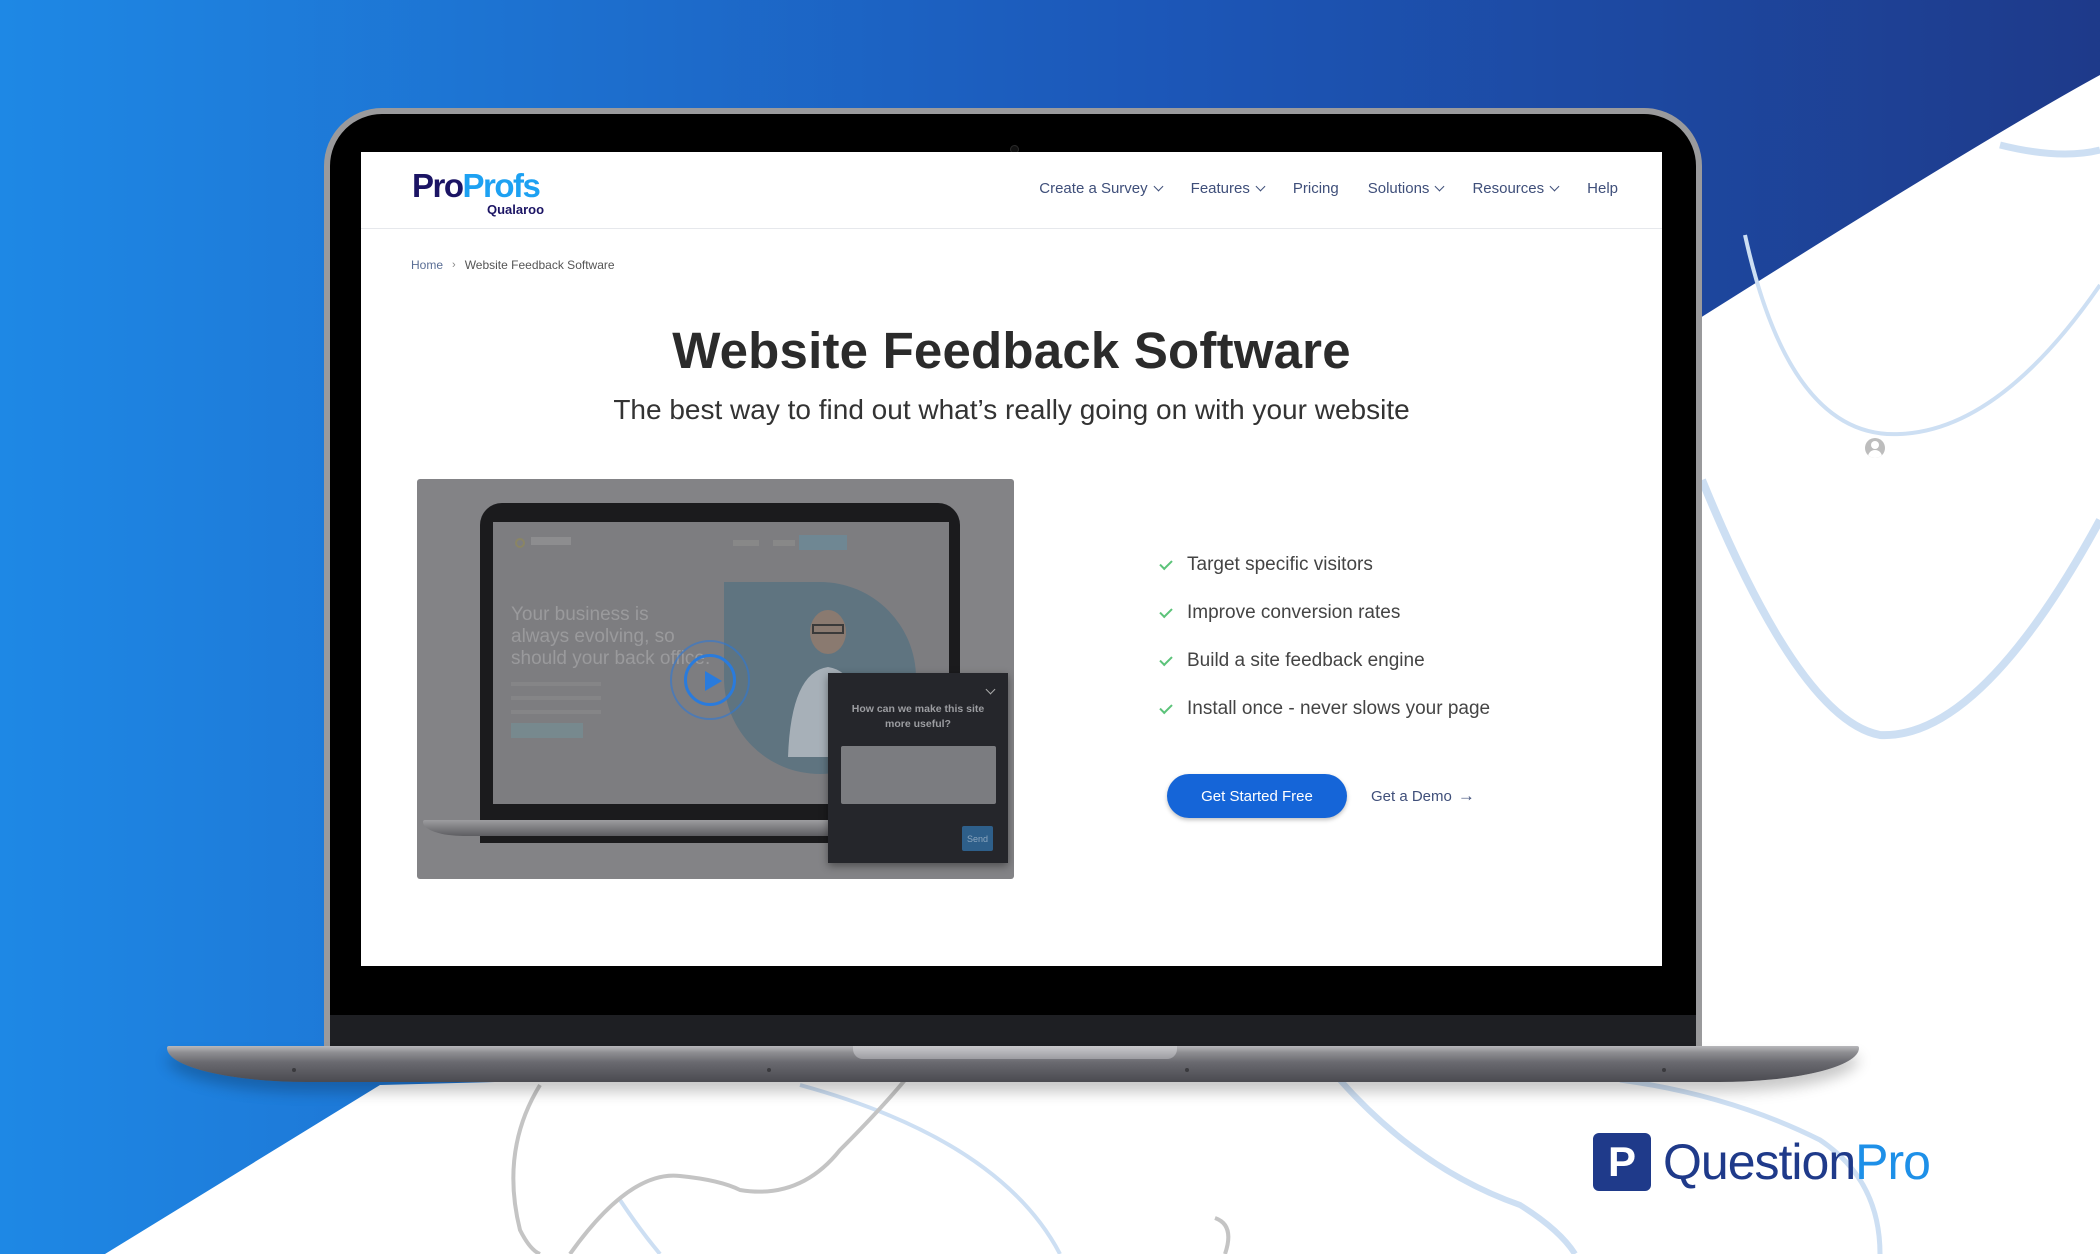 Image resolution: width=2100 pixels, height=1254 pixels. Describe the element at coordinates (1011, 350) in the screenshot. I see `page-title: Website Feedback Software` at that location.